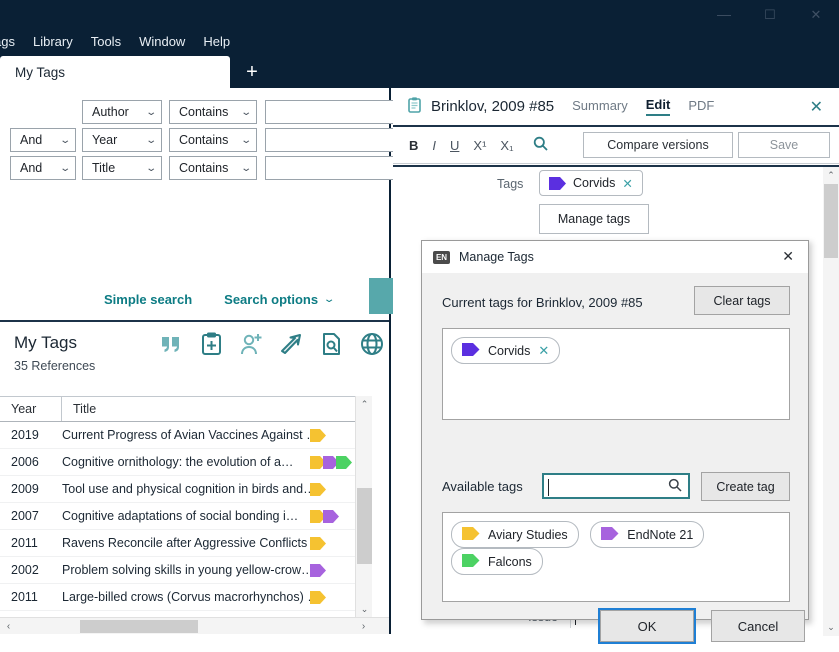 The width and height of the screenshot is (839, 652). What do you see at coordinates (216, 41) in the screenshot?
I see `menu-item-help: Help` at bounding box center [216, 41].